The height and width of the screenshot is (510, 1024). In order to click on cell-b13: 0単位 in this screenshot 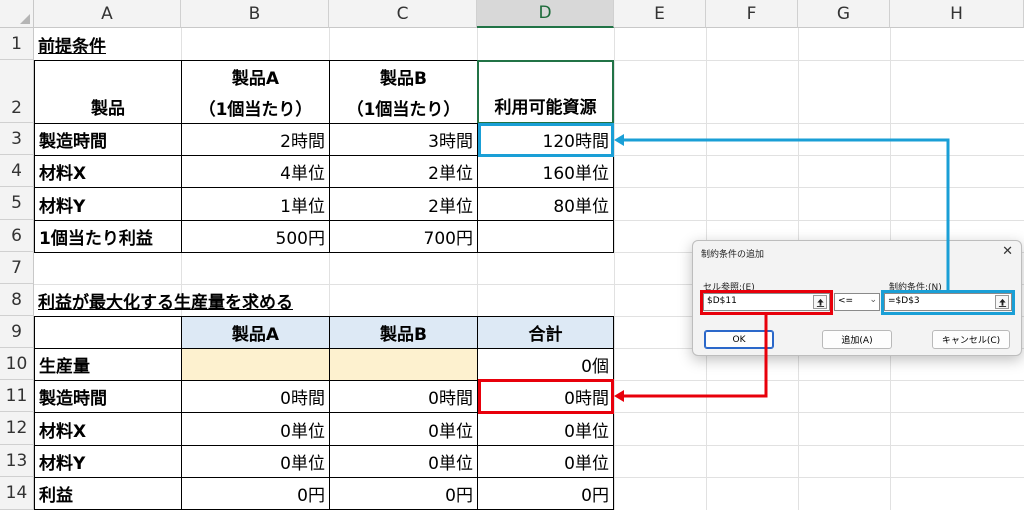, I will do `click(255, 461)`.